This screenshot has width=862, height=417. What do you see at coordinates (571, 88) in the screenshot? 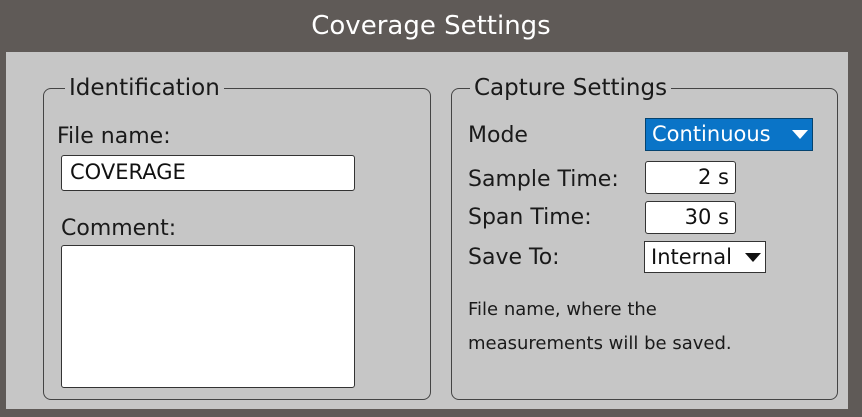
I see `capture-settings-group-title: Capture Settings` at bounding box center [571, 88].